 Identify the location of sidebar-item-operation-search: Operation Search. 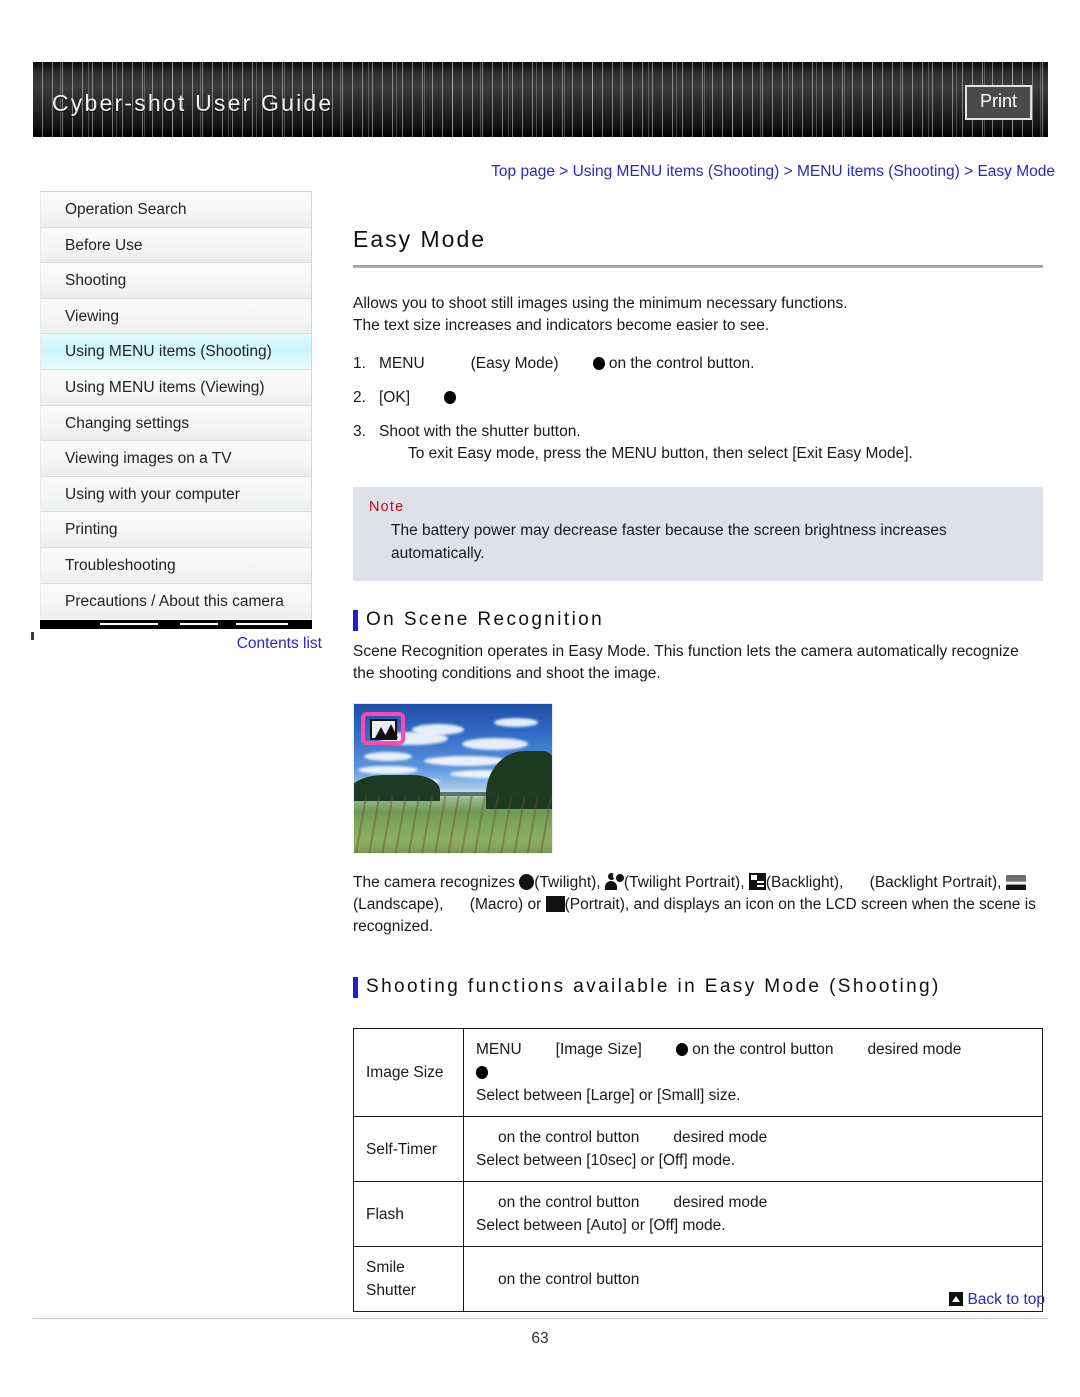
(176, 210).